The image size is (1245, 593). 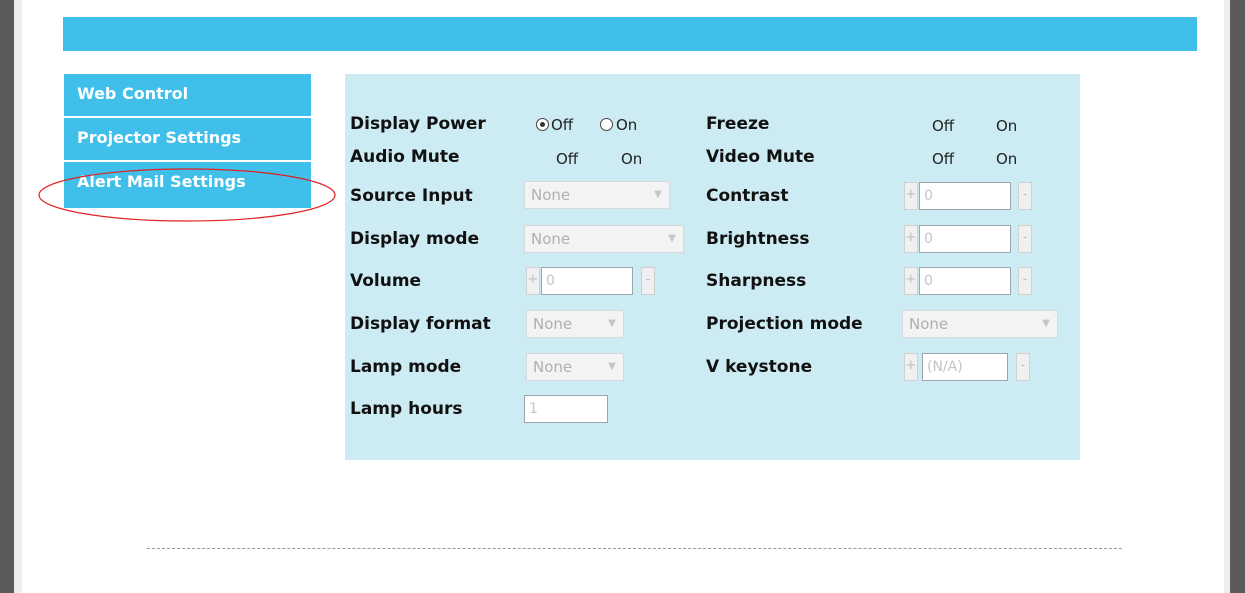 I want to click on display-power-label: Display Power, so click(x=418, y=124).